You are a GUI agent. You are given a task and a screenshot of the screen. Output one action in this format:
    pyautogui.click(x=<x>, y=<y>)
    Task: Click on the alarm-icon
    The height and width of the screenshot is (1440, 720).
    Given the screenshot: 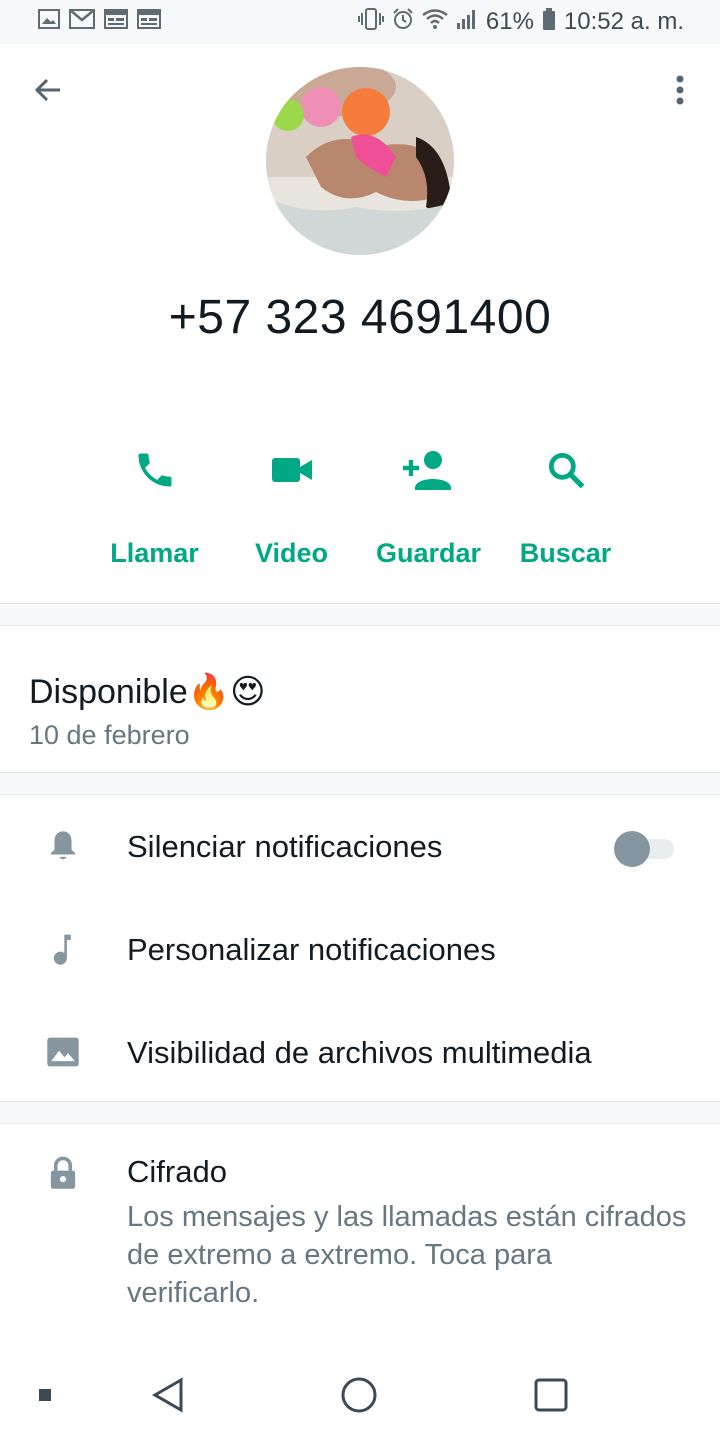 What is the action you would take?
    pyautogui.click(x=403, y=22)
    